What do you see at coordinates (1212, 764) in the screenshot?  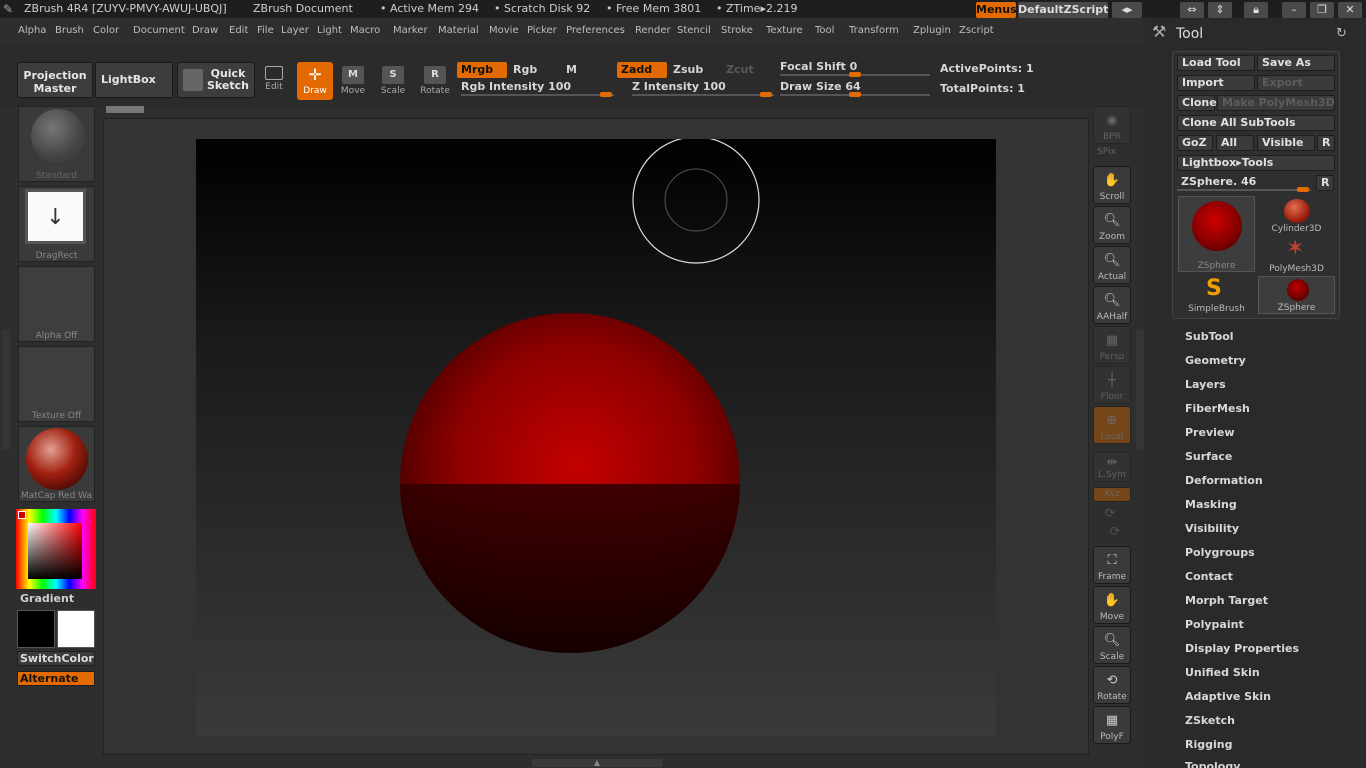 I see `section-topology: Topology` at bounding box center [1212, 764].